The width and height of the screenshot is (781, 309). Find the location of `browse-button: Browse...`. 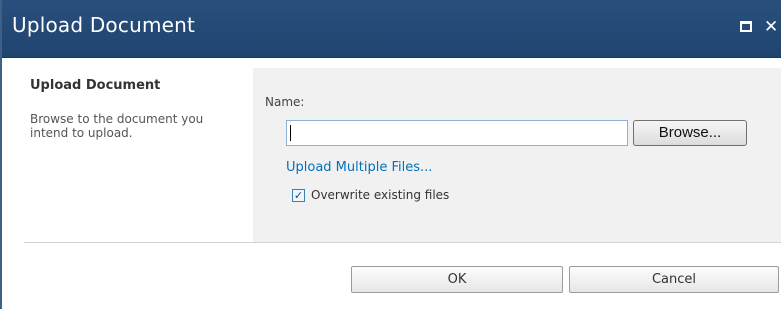

browse-button: Browse... is located at coordinates (690, 133).